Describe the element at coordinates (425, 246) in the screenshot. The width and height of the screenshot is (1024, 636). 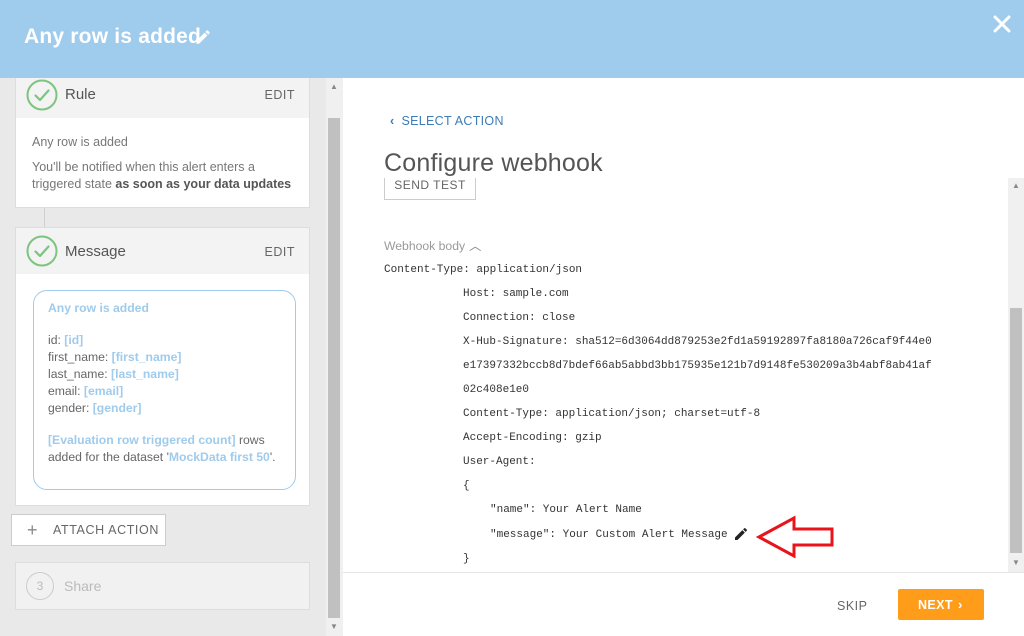
I see `webhook-body-label: Webhook body` at that location.